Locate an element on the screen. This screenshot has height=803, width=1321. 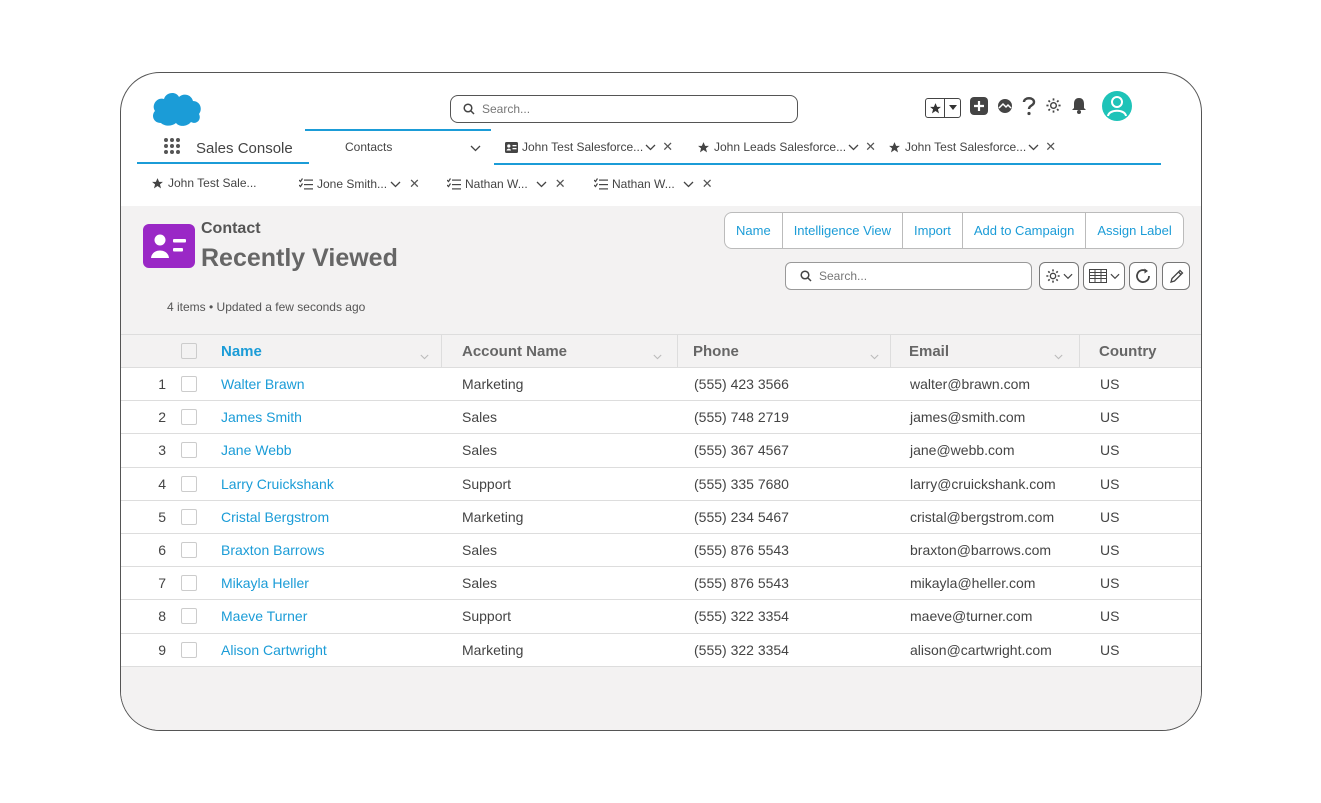
intelligence-view-button: Intelligence View is located at coordinates (843, 230).